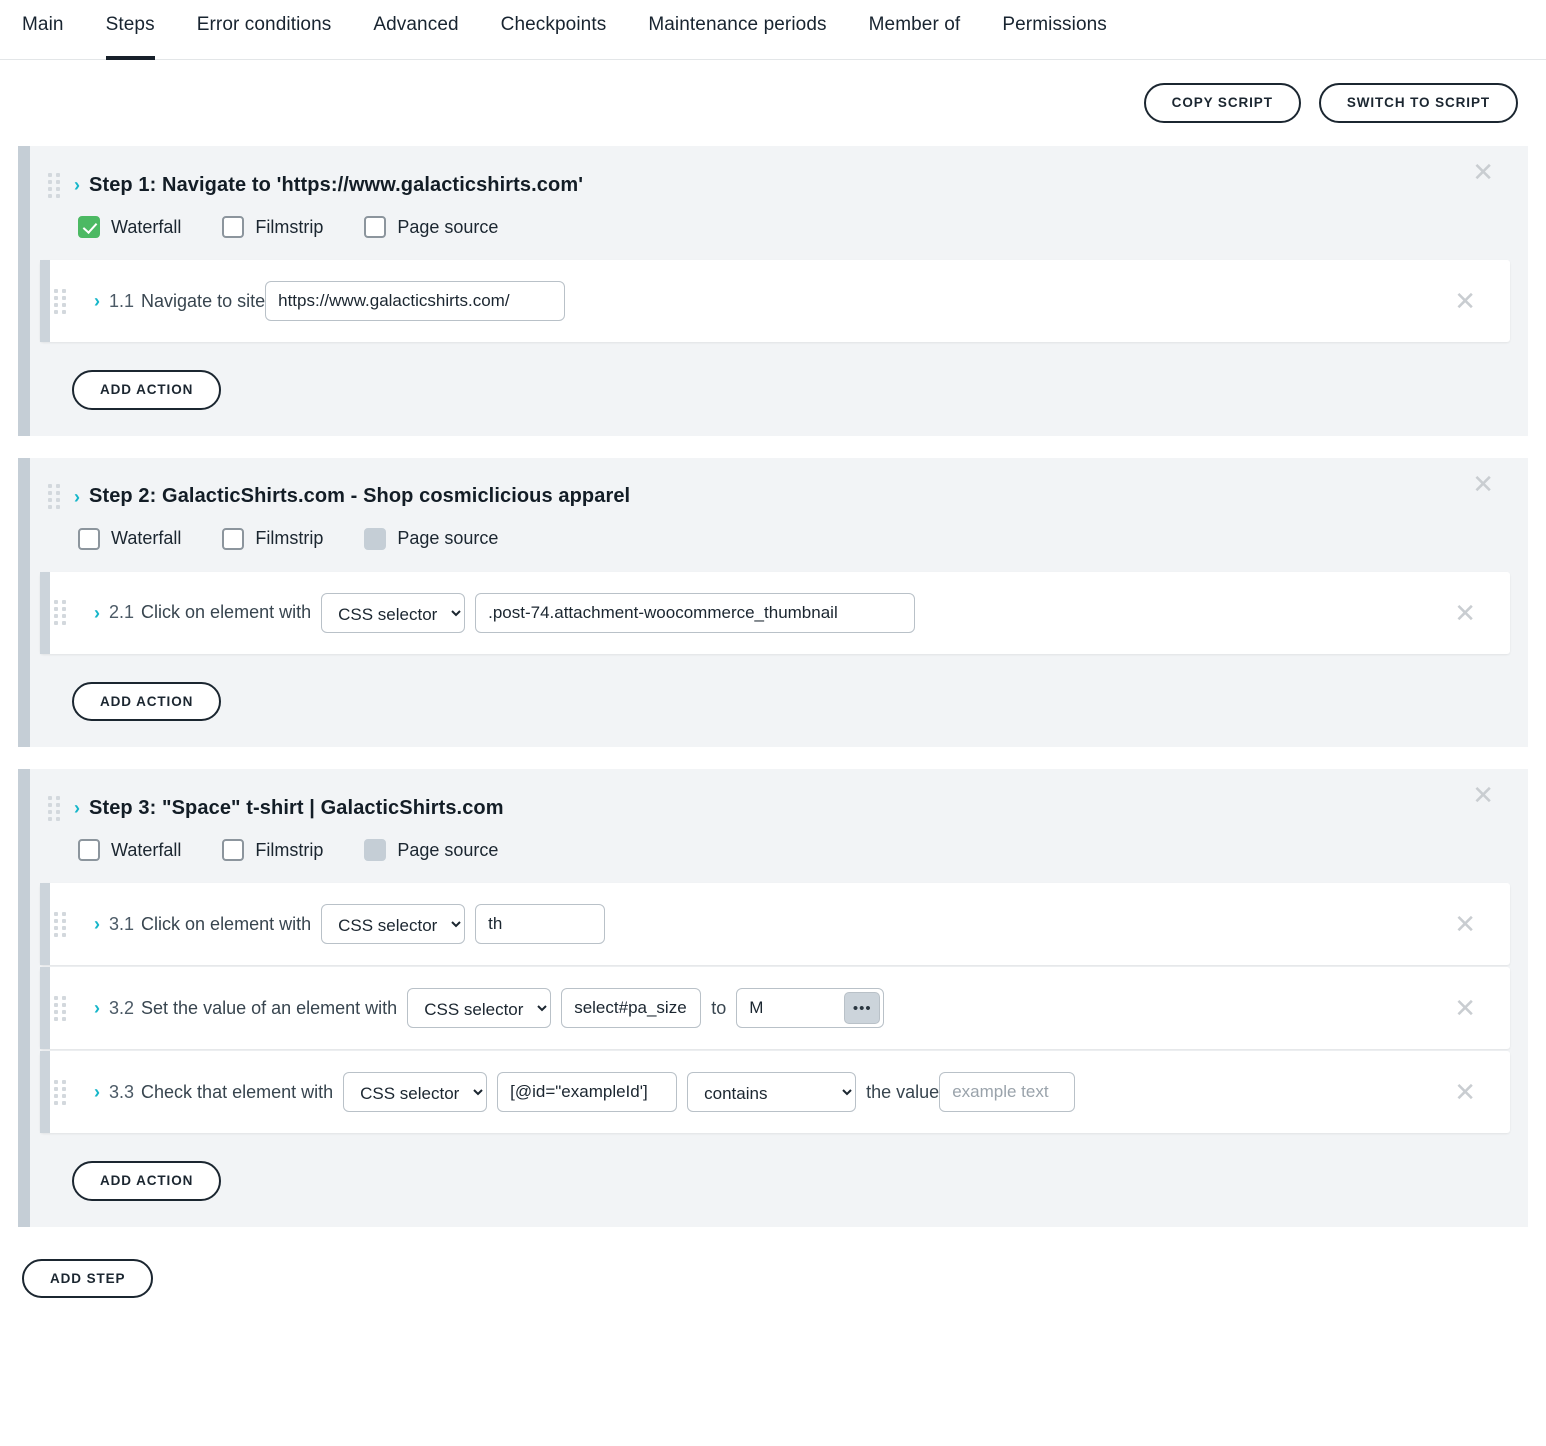 The height and width of the screenshot is (1446, 1546). I want to click on switch-to-script-button: SWITCH TO SCRIPT, so click(1418, 103).